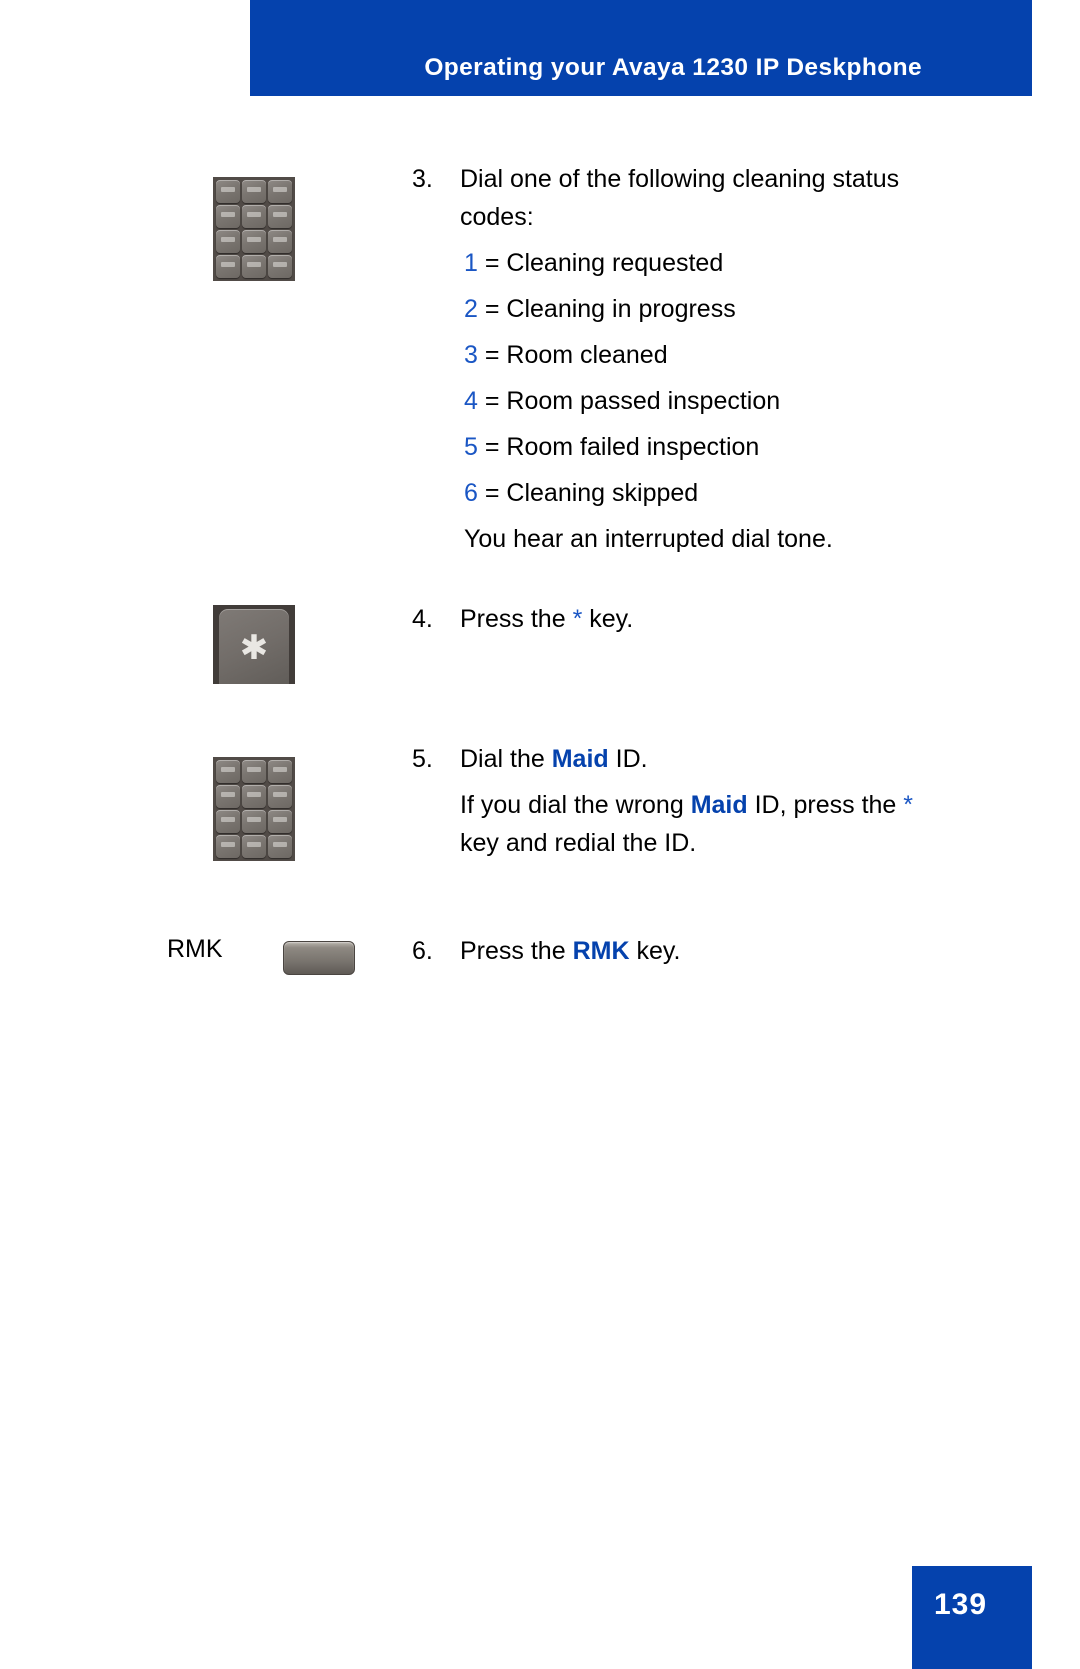  Describe the element at coordinates (471, 309) in the screenshot. I see `code-key: 2` at that location.